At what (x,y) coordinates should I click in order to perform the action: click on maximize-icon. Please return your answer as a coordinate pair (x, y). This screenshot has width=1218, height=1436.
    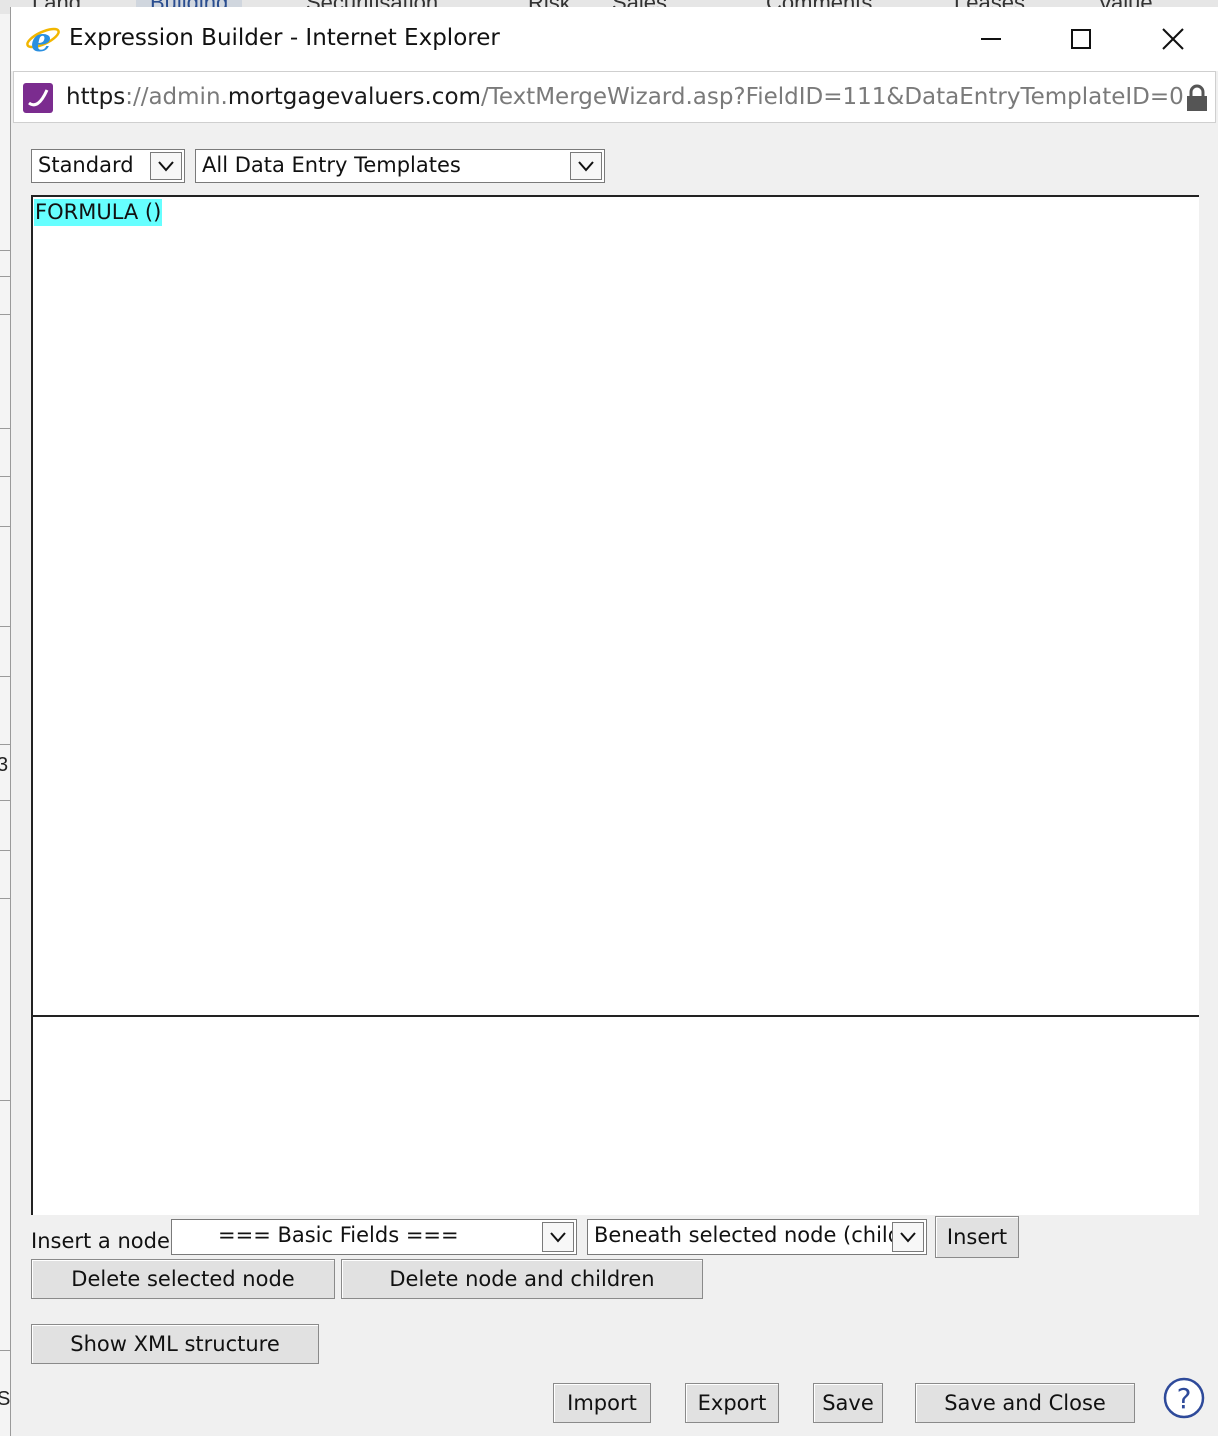
    Looking at the image, I should click on (1081, 39).